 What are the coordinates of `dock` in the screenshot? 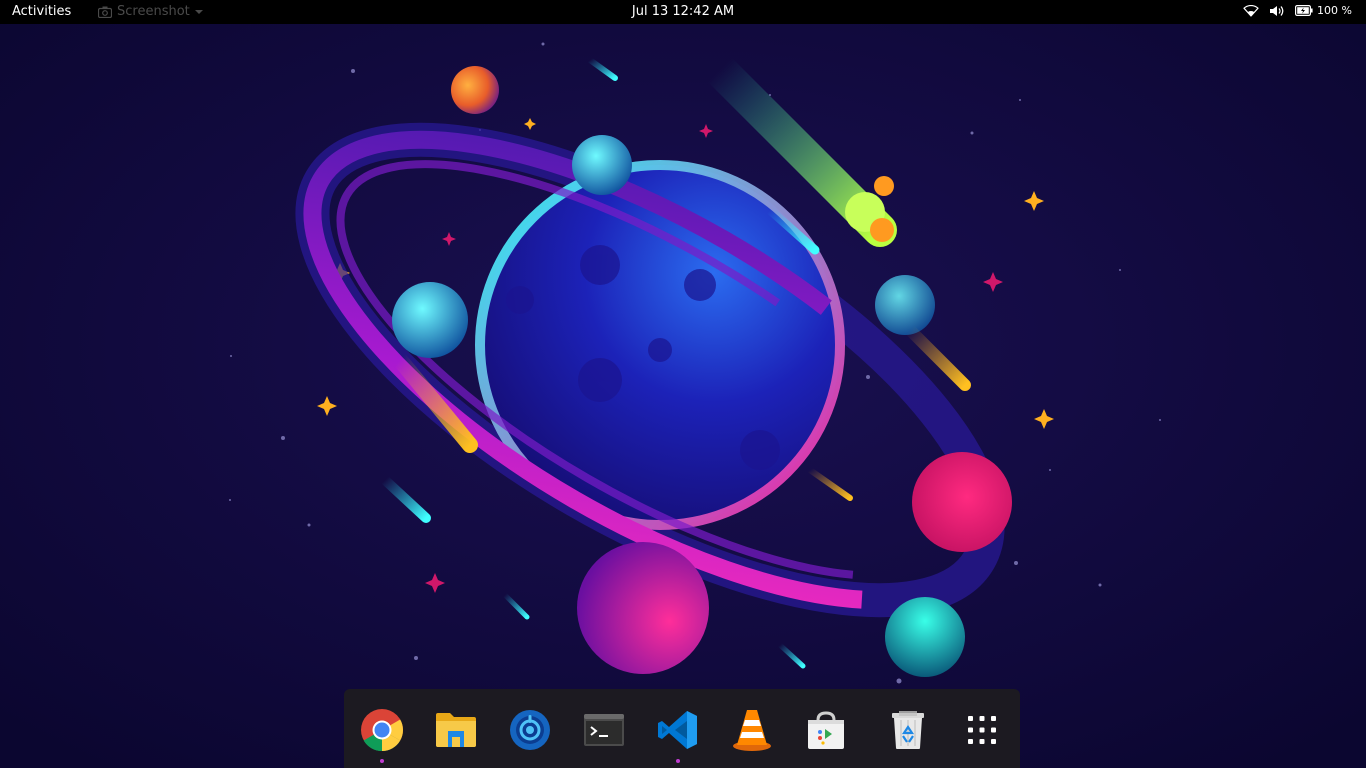 It's located at (682, 728).